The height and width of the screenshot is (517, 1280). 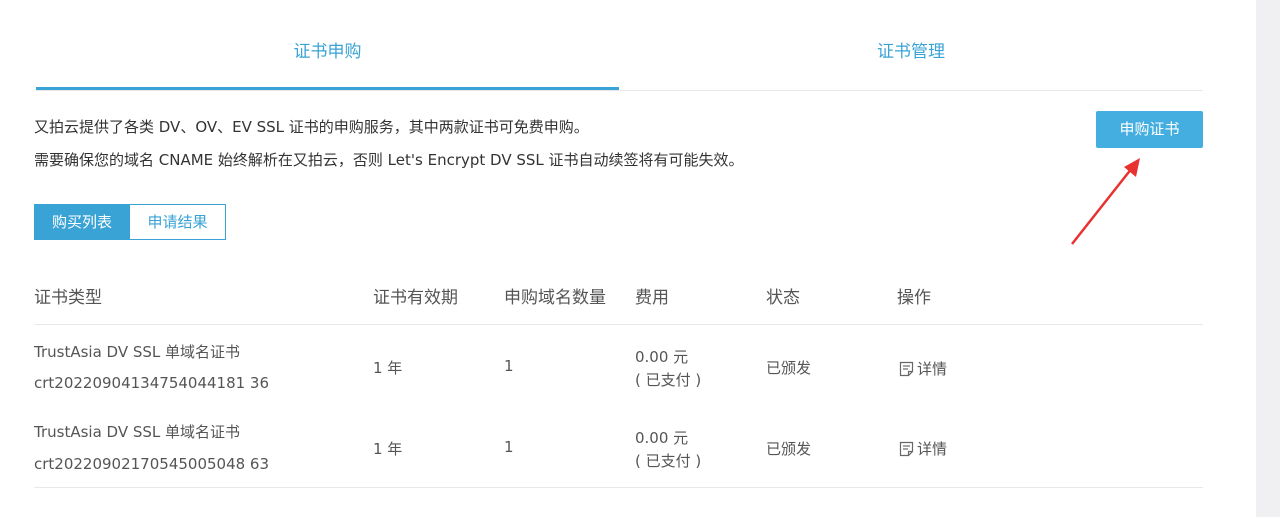 I want to click on column-header-type: 证书类型, so click(x=68, y=298).